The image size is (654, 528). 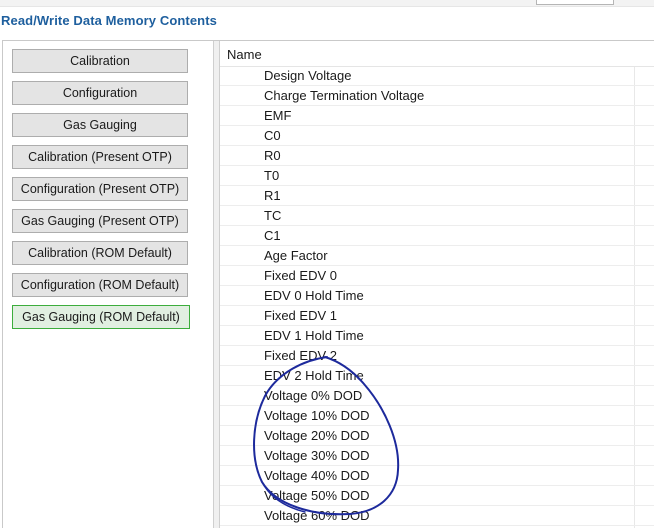 What do you see at coordinates (300, 275) in the screenshot?
I see `row-label: Fixed EDV 0` at bounding box center [300, 275].